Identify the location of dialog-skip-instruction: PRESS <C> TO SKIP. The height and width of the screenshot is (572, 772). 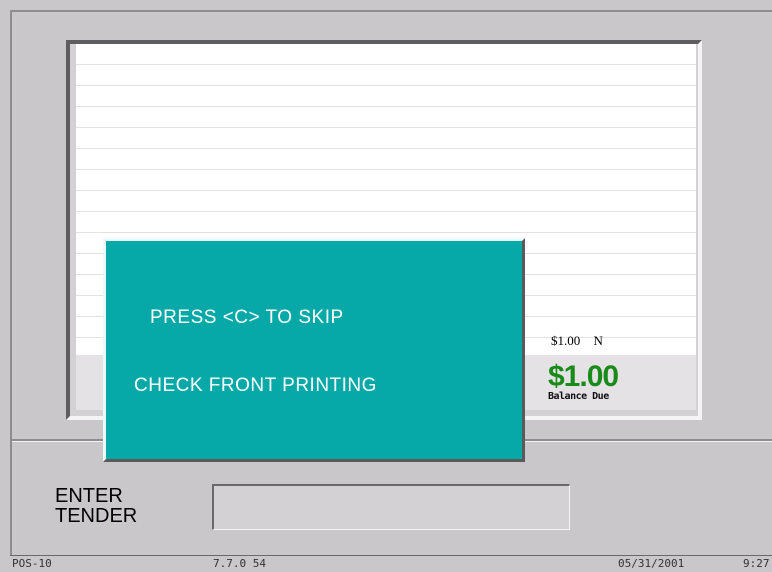
(247, 317).